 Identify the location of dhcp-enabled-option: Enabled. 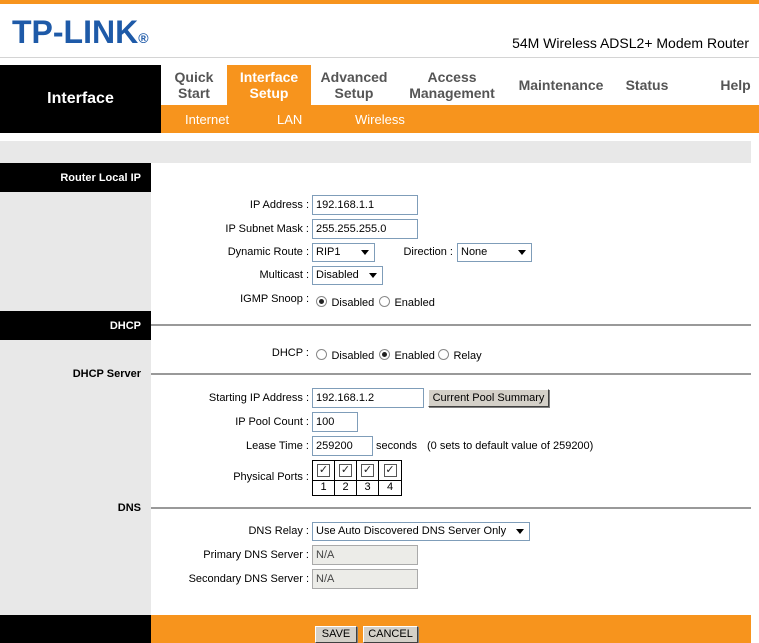
(407, 355).